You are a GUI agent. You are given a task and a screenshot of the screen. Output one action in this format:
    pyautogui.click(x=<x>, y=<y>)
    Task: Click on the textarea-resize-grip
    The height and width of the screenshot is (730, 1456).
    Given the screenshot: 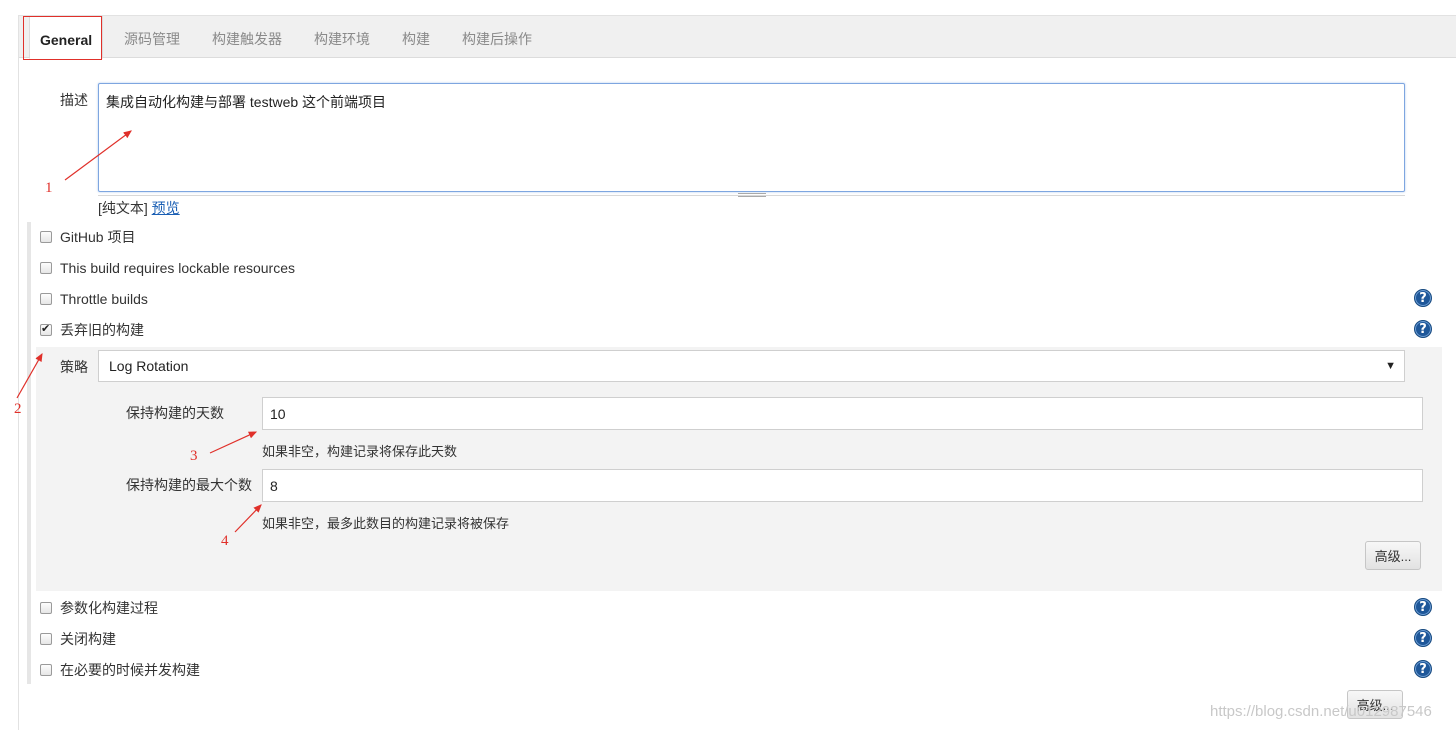 What is the action you would take?
    pyautogui.click(x=752, y=195)
    